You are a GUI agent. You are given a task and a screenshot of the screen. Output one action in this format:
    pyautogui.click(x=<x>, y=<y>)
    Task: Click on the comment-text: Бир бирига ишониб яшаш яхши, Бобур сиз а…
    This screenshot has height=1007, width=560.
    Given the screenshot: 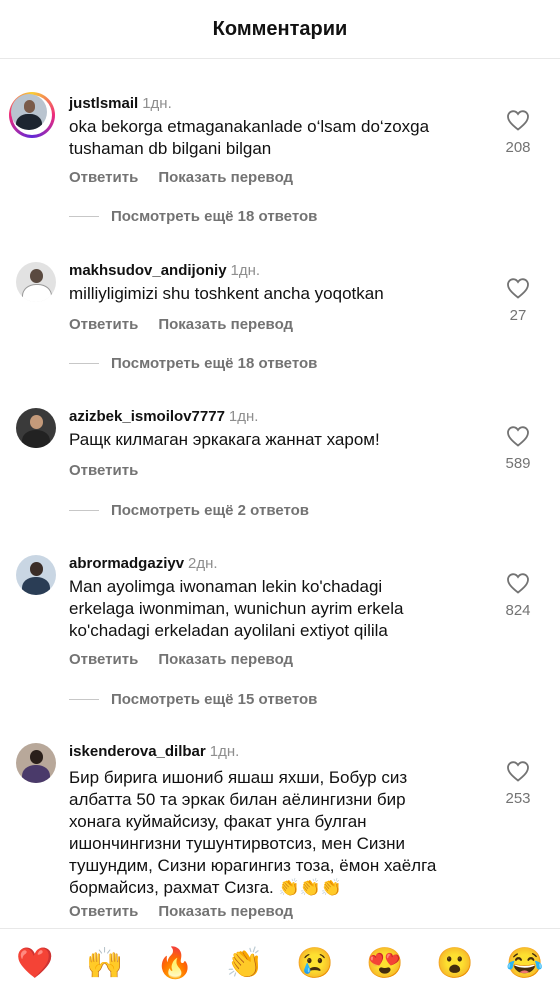 What is the action you would take?
    pyautogui.click(x=253, y=832)
    